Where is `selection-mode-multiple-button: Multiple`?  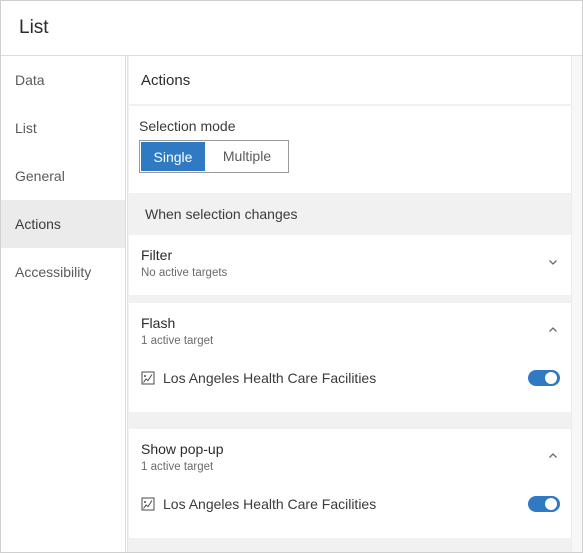 selection-mode-multiple-button: Multiple is located at coordinates (247, 155).